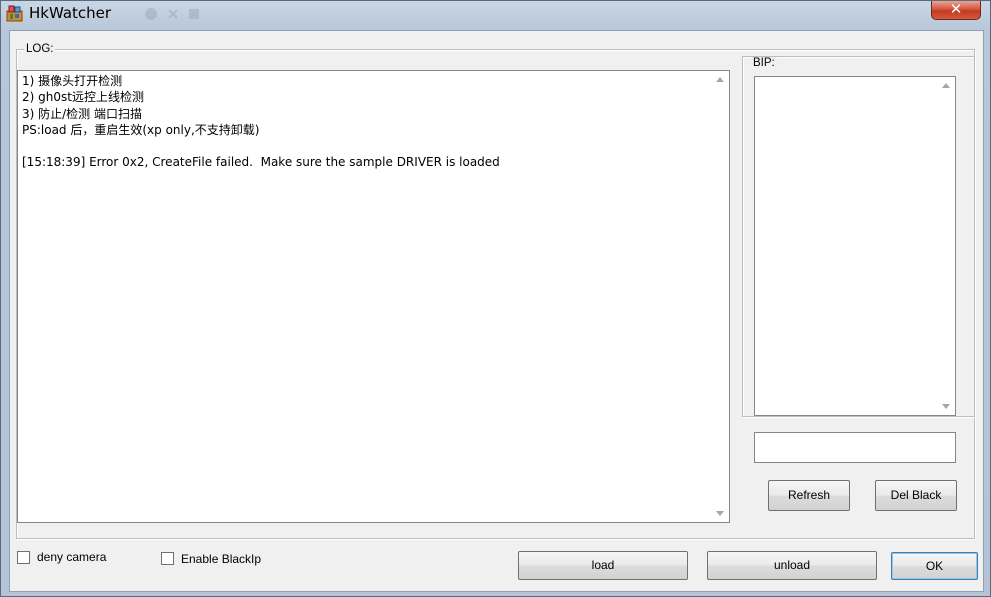 This screenshot has height=597, width=991. I want to click on deny-camera-checkbox, so click(23, 557).